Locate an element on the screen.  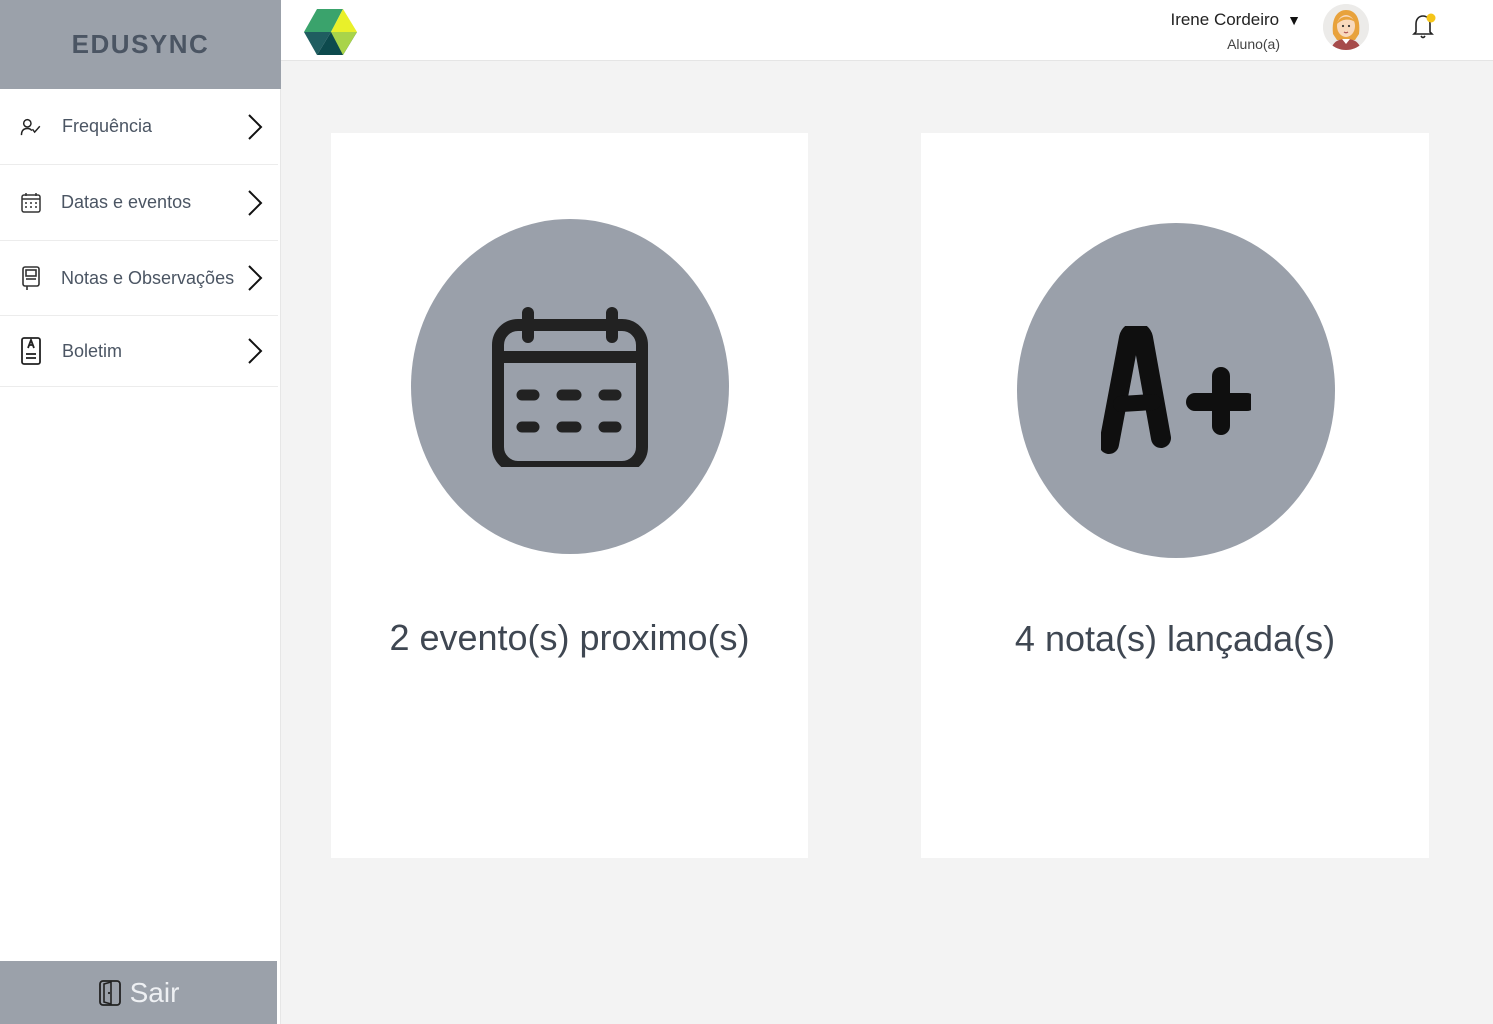
grade-a-plus-icon is located at coordinates (1176, 389).